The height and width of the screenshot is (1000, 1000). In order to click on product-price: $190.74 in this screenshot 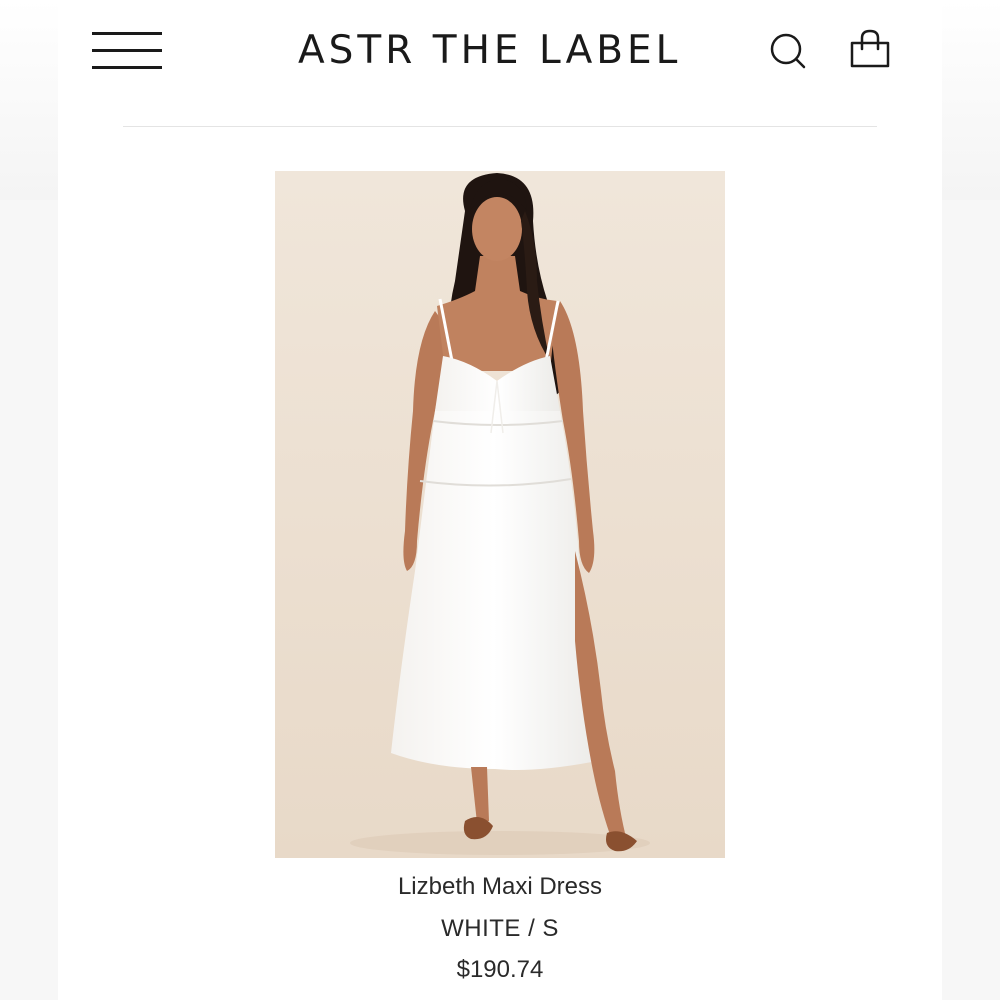, I will do `click(500, 969)`.